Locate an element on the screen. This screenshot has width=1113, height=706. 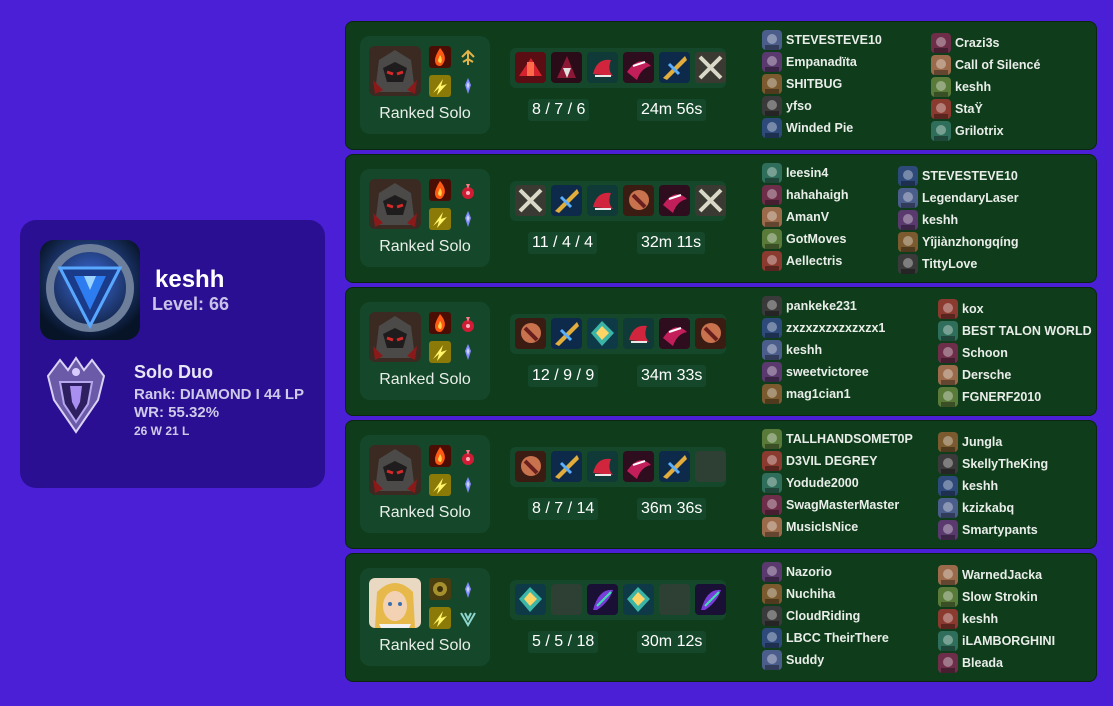
player-name: Winded Pie is located at coordinates (819, 128).